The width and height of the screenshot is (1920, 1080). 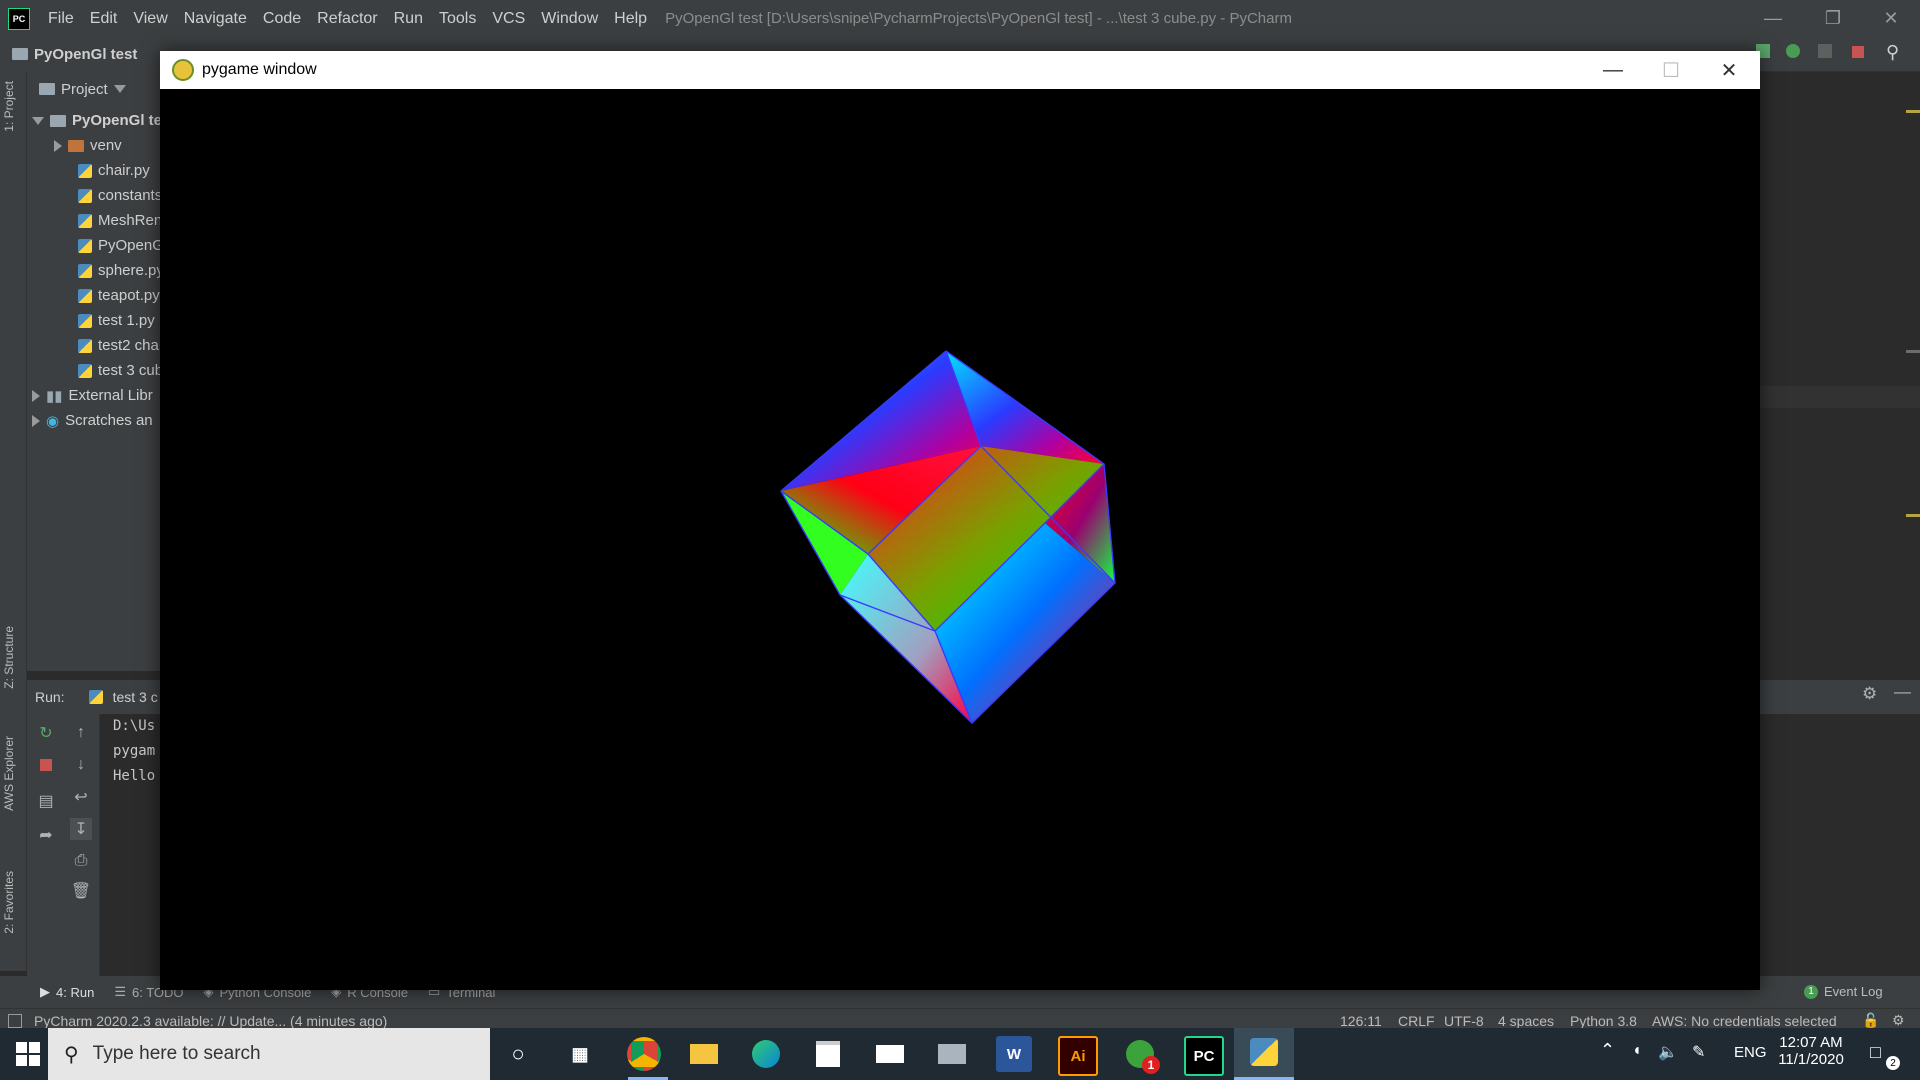 What do you see at coordinates (952, 1054) in the screenshot?
I see `printer-icon` at bounding box center [952, 1054].